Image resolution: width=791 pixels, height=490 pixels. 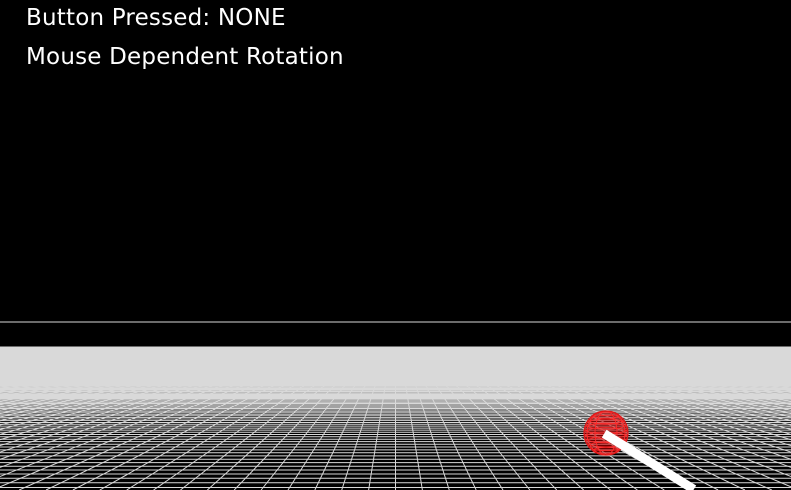 What do you see at coordinates (251, 18) in the screenshot?
I see `button-pressed-value: NONE` at bounding box center [251, 18].